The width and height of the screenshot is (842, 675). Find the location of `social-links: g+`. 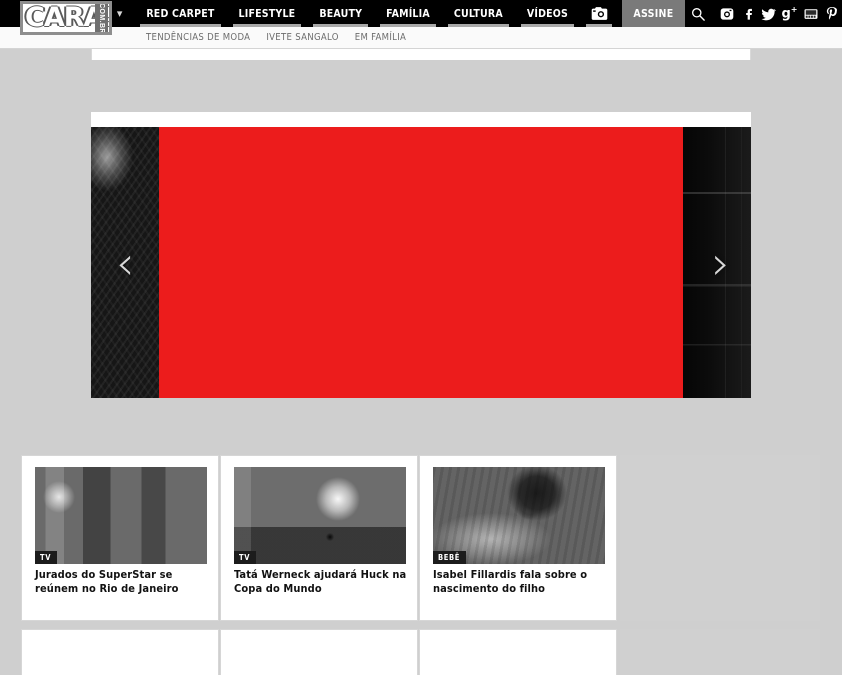

social-links: g+ is located at coordinates (777, 13).